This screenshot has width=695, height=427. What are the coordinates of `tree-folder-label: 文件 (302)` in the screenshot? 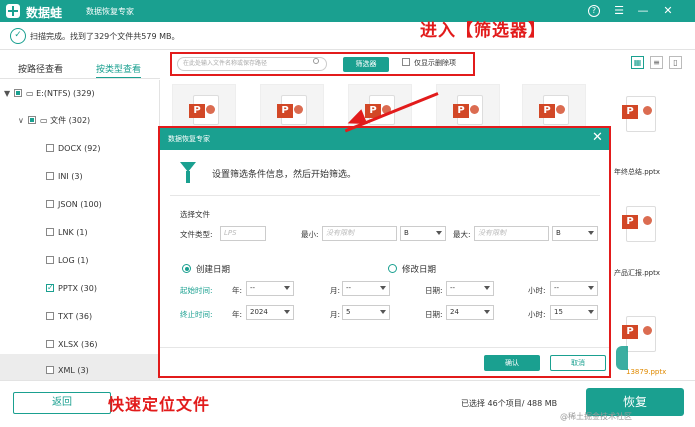 It's located at (70, 120).